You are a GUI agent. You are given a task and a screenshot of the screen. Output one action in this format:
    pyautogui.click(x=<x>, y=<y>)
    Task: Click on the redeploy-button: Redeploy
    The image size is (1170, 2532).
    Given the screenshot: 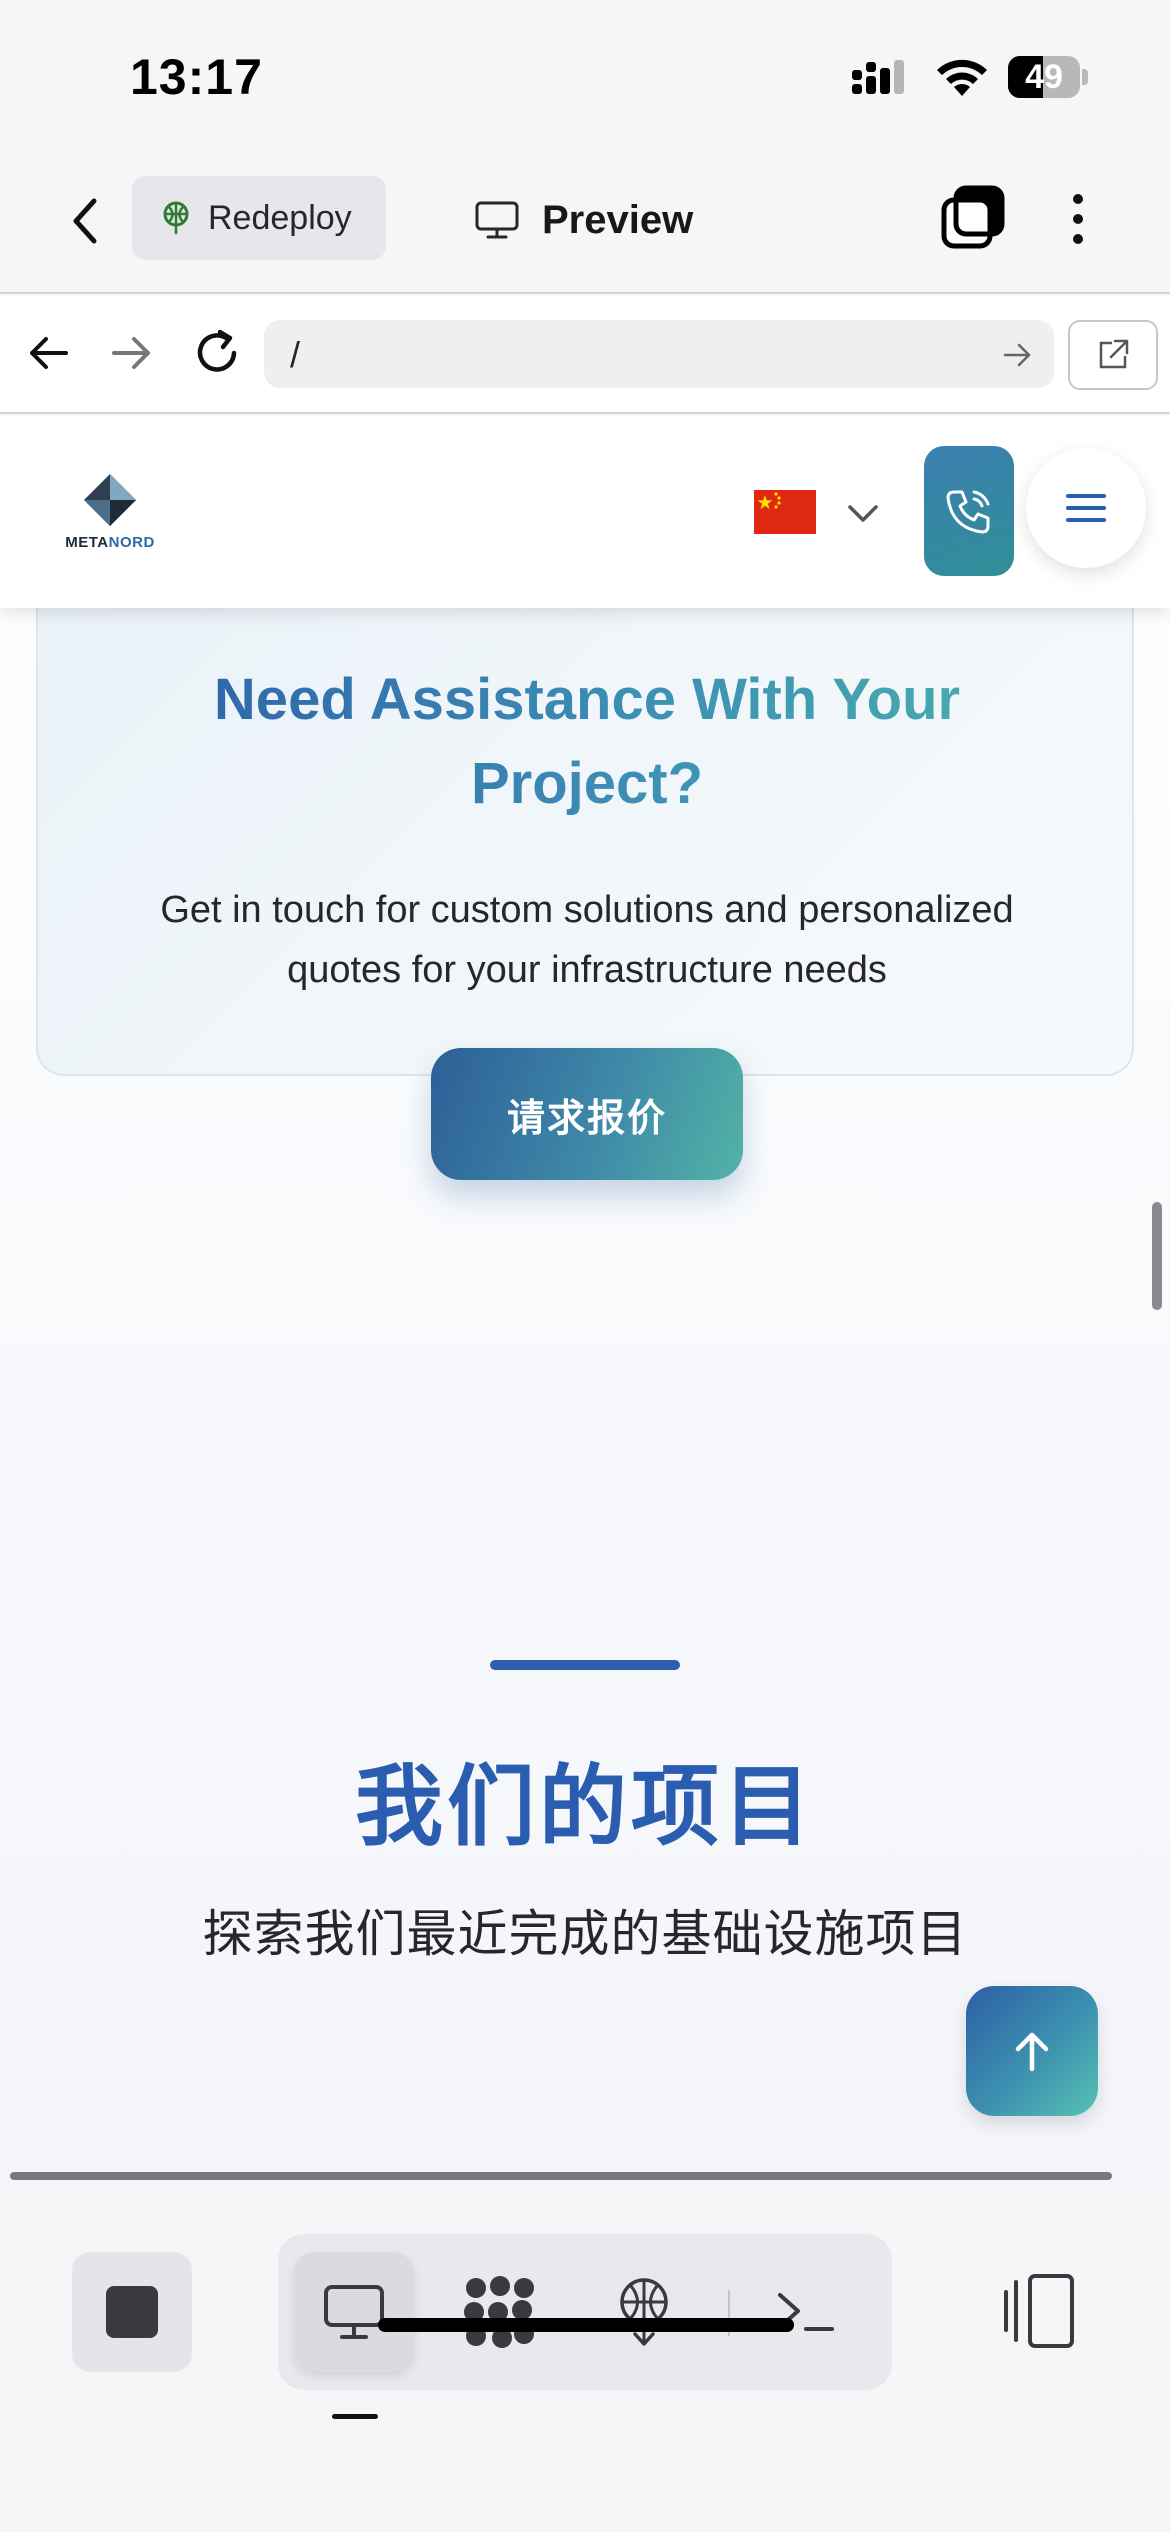 What is the action you would take?
    pyautogui.click(x=259, y=218)
    